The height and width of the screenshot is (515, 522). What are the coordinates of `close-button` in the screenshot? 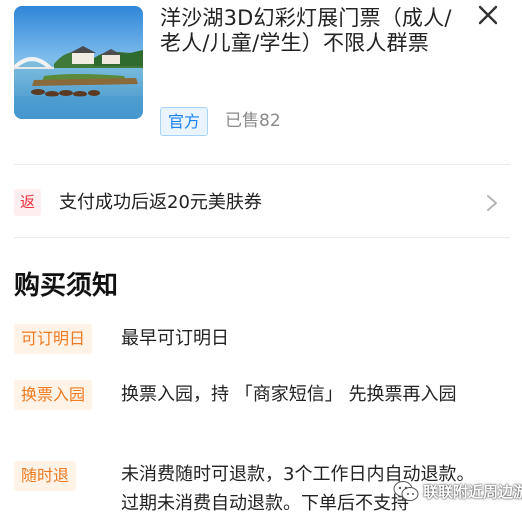 It's located at (488, 15).